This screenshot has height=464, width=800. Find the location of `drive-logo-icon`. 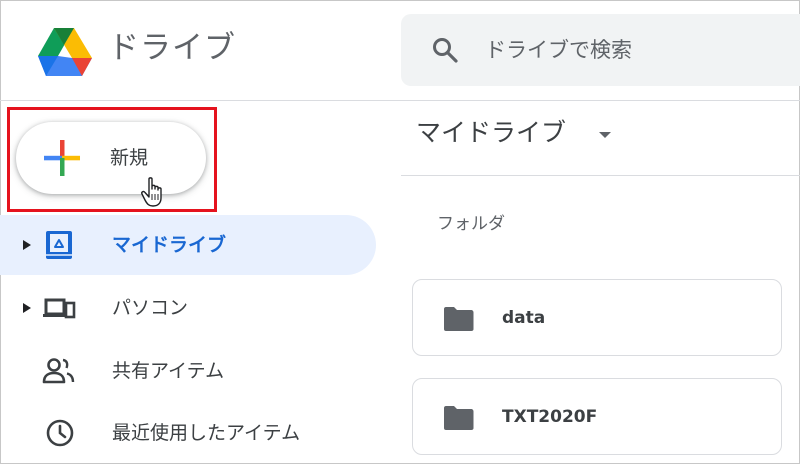

drive-logo-icon is located at coordinates (65, 52).